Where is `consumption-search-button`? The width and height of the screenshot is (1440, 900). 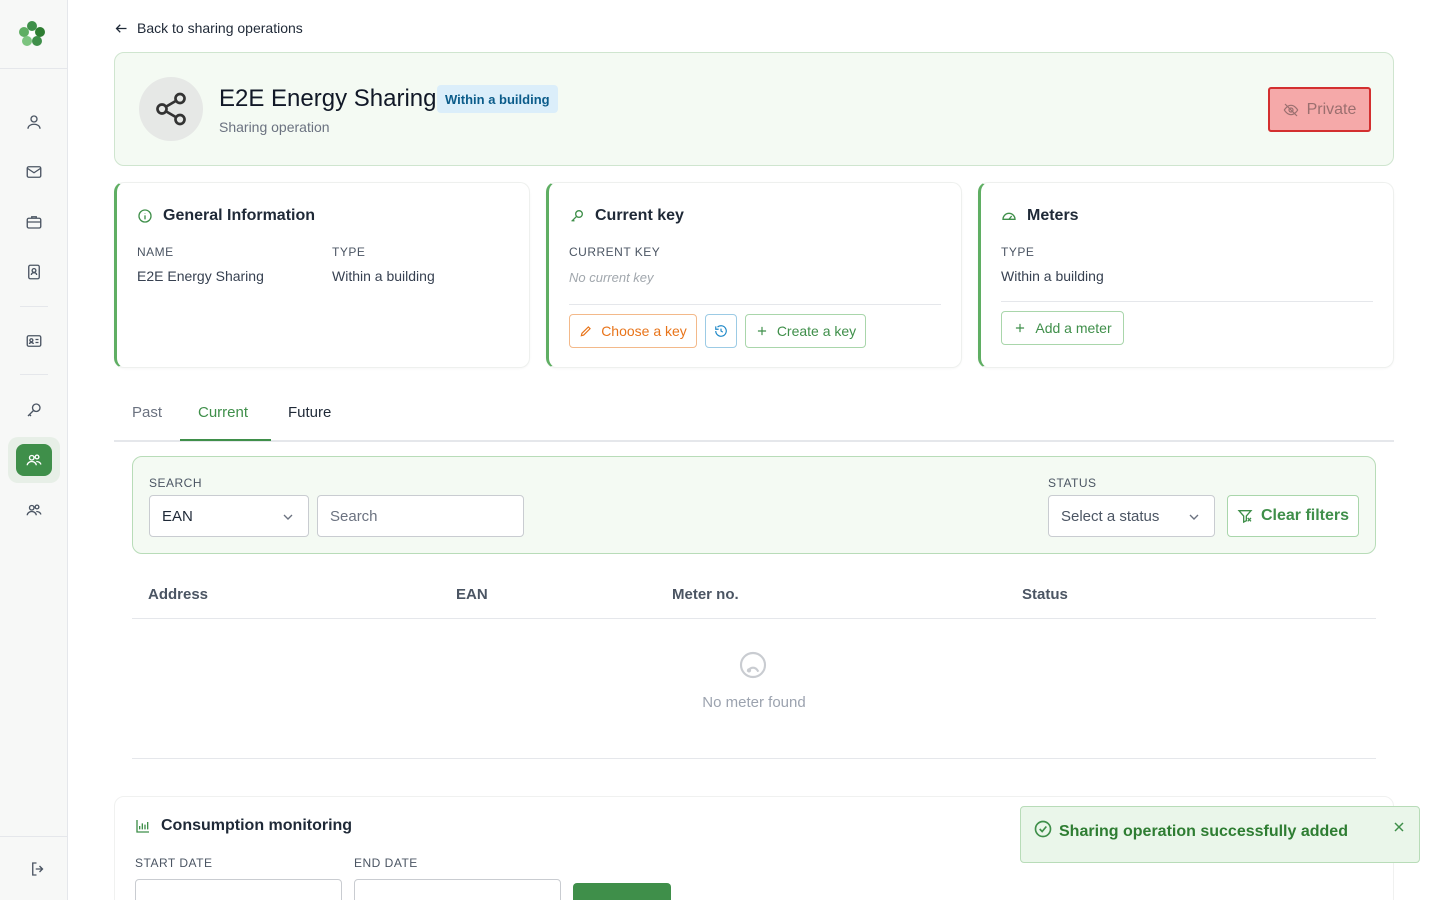
consumption-search-button is located at coordinates (622, 891).